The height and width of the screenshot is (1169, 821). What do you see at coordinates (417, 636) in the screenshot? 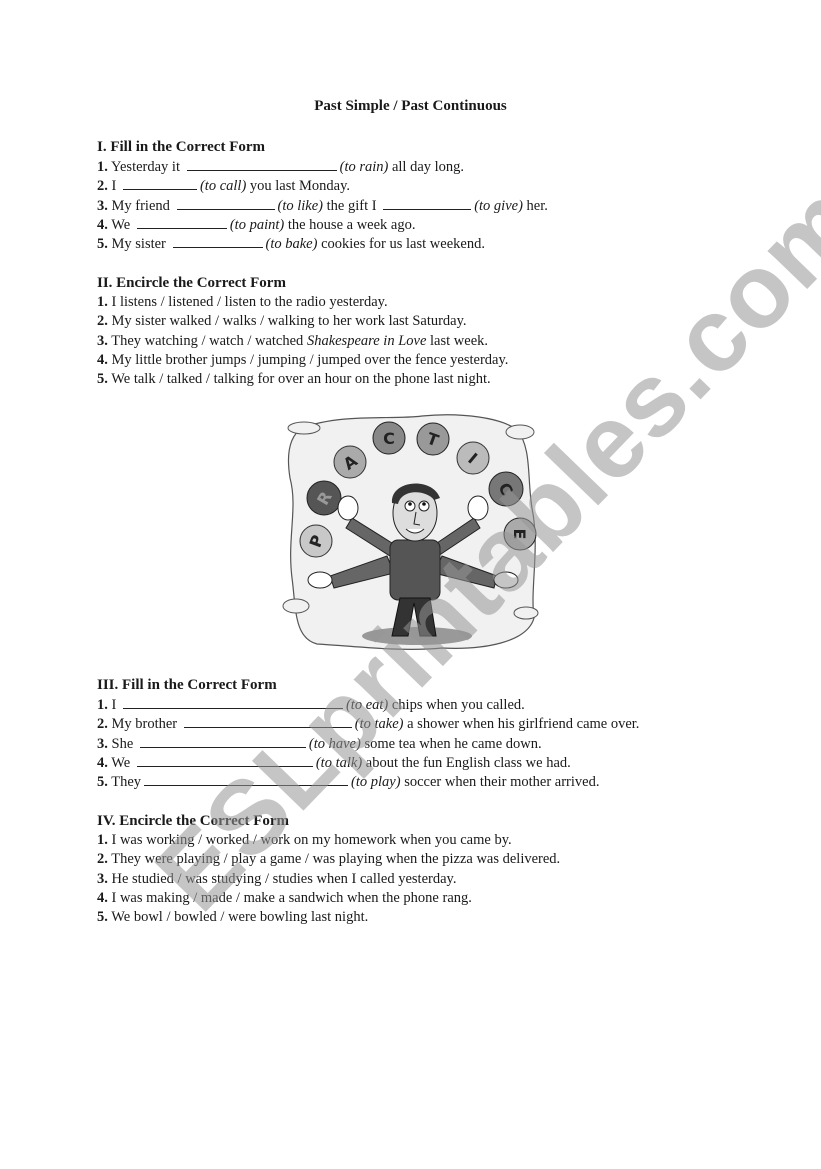
I see `ground-shadow` at bounding box center [417, 636].